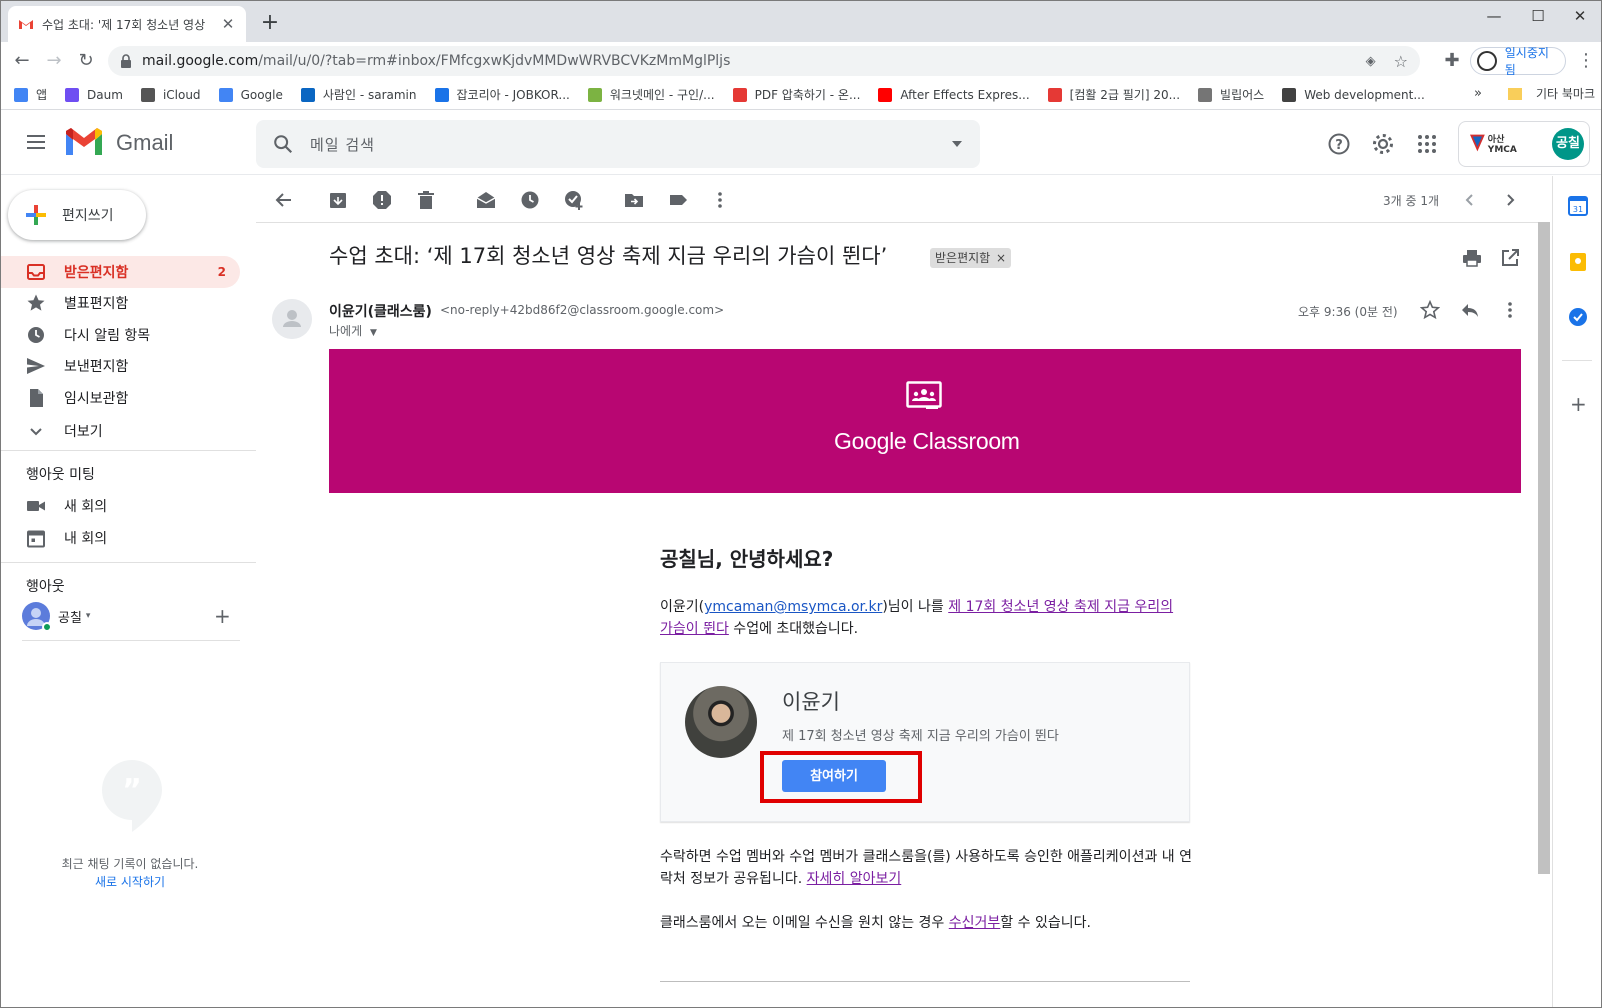  Describe the element at coordinates (678, 200) in the screenshot. I see `label-icon` at that location.